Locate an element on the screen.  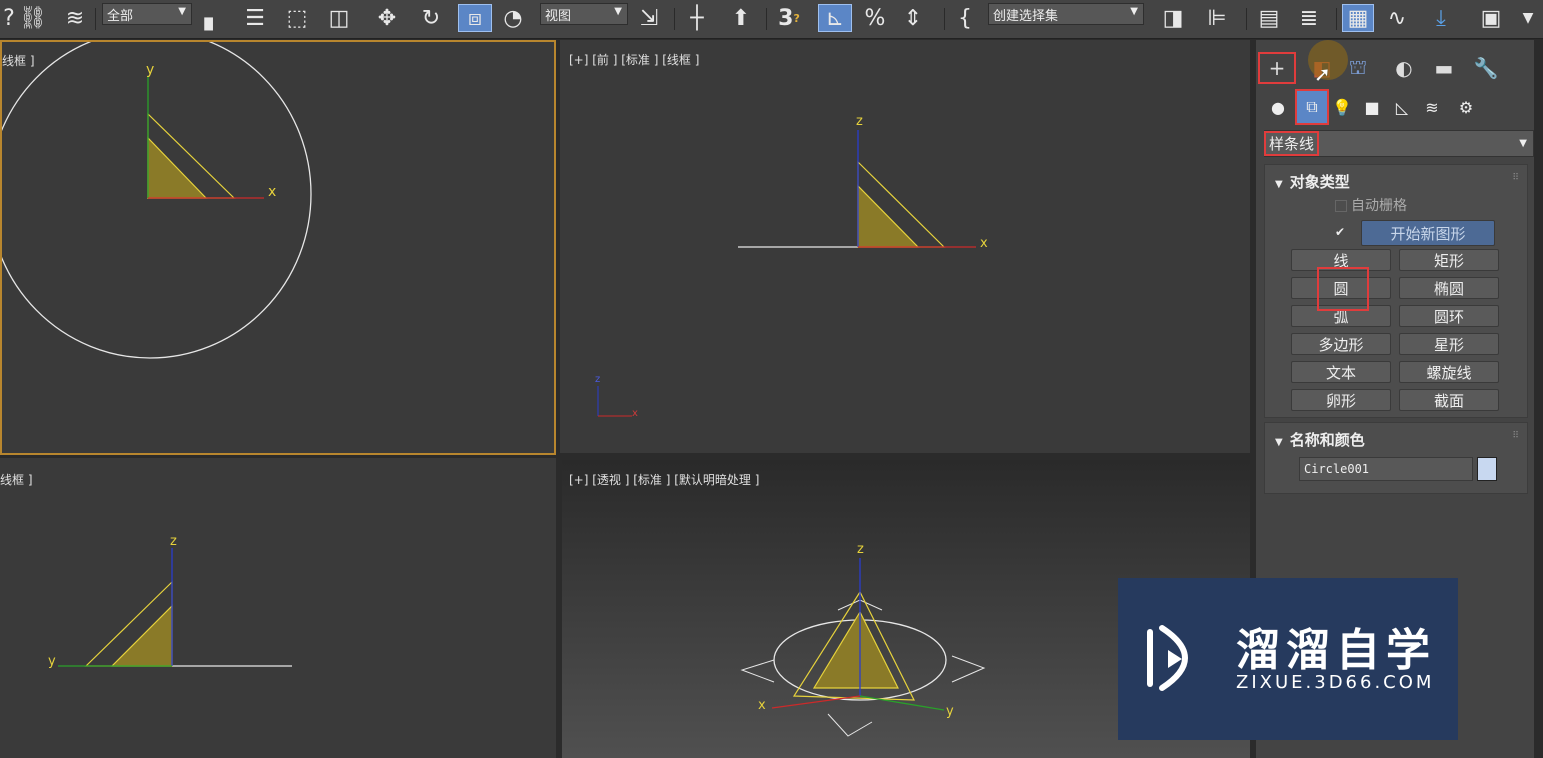
viewport-front-scene is located at coordinates (786, 273).